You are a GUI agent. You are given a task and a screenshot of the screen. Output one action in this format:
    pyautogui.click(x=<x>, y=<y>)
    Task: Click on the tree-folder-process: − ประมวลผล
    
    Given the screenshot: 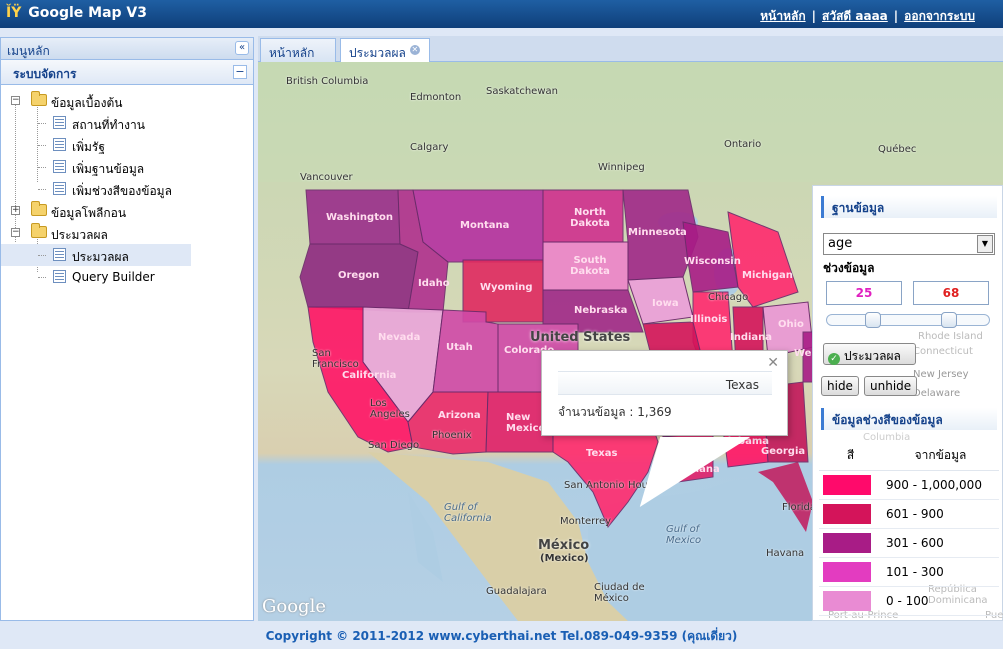 What is the action you would take?
    pyautogui.click(x=127, y=233)
    